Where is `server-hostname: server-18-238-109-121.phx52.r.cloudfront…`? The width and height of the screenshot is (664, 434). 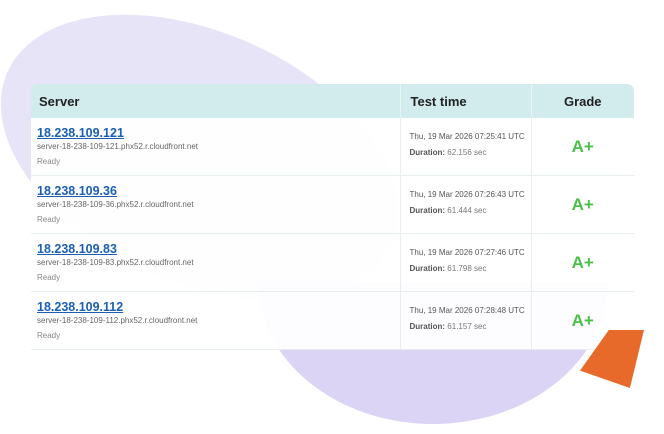 server-hostname: server-18-238-109-121.phx52.r.cloudfront… is located at coordinates (117, 146).